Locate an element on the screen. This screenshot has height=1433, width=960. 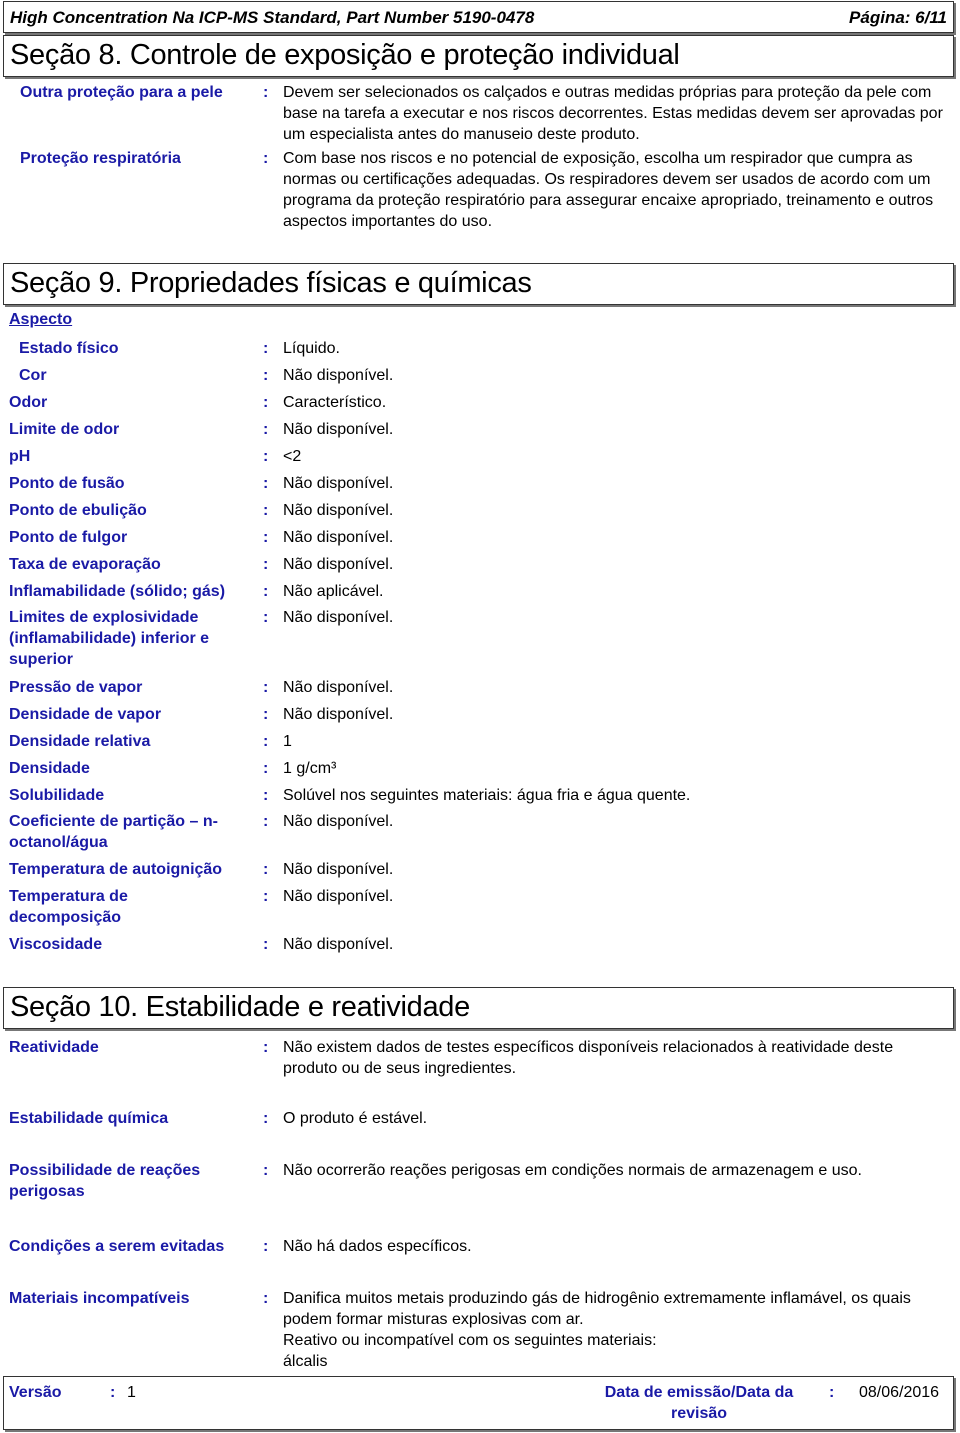
section-9-heading: Seção 9. Propriedades físicas e químicas is located at coordinates (478, 284).